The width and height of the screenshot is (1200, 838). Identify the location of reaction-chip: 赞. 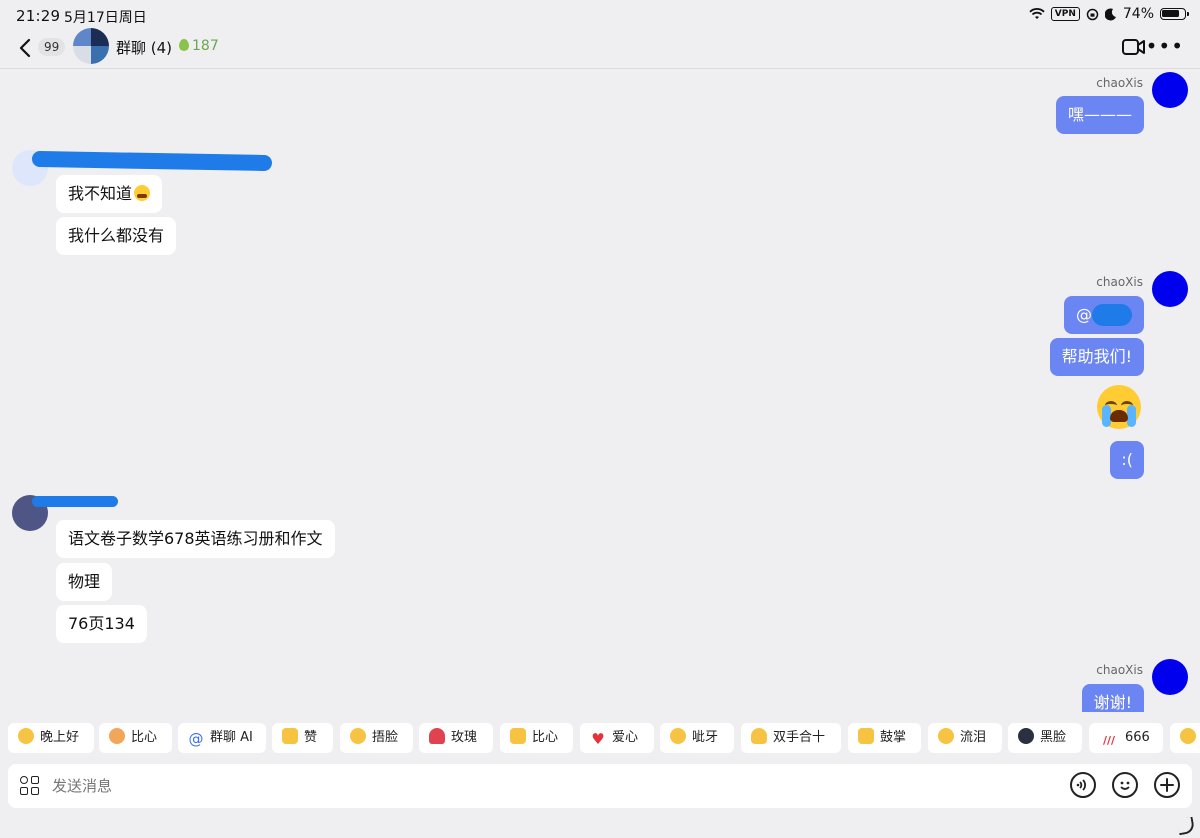
(302, 738).